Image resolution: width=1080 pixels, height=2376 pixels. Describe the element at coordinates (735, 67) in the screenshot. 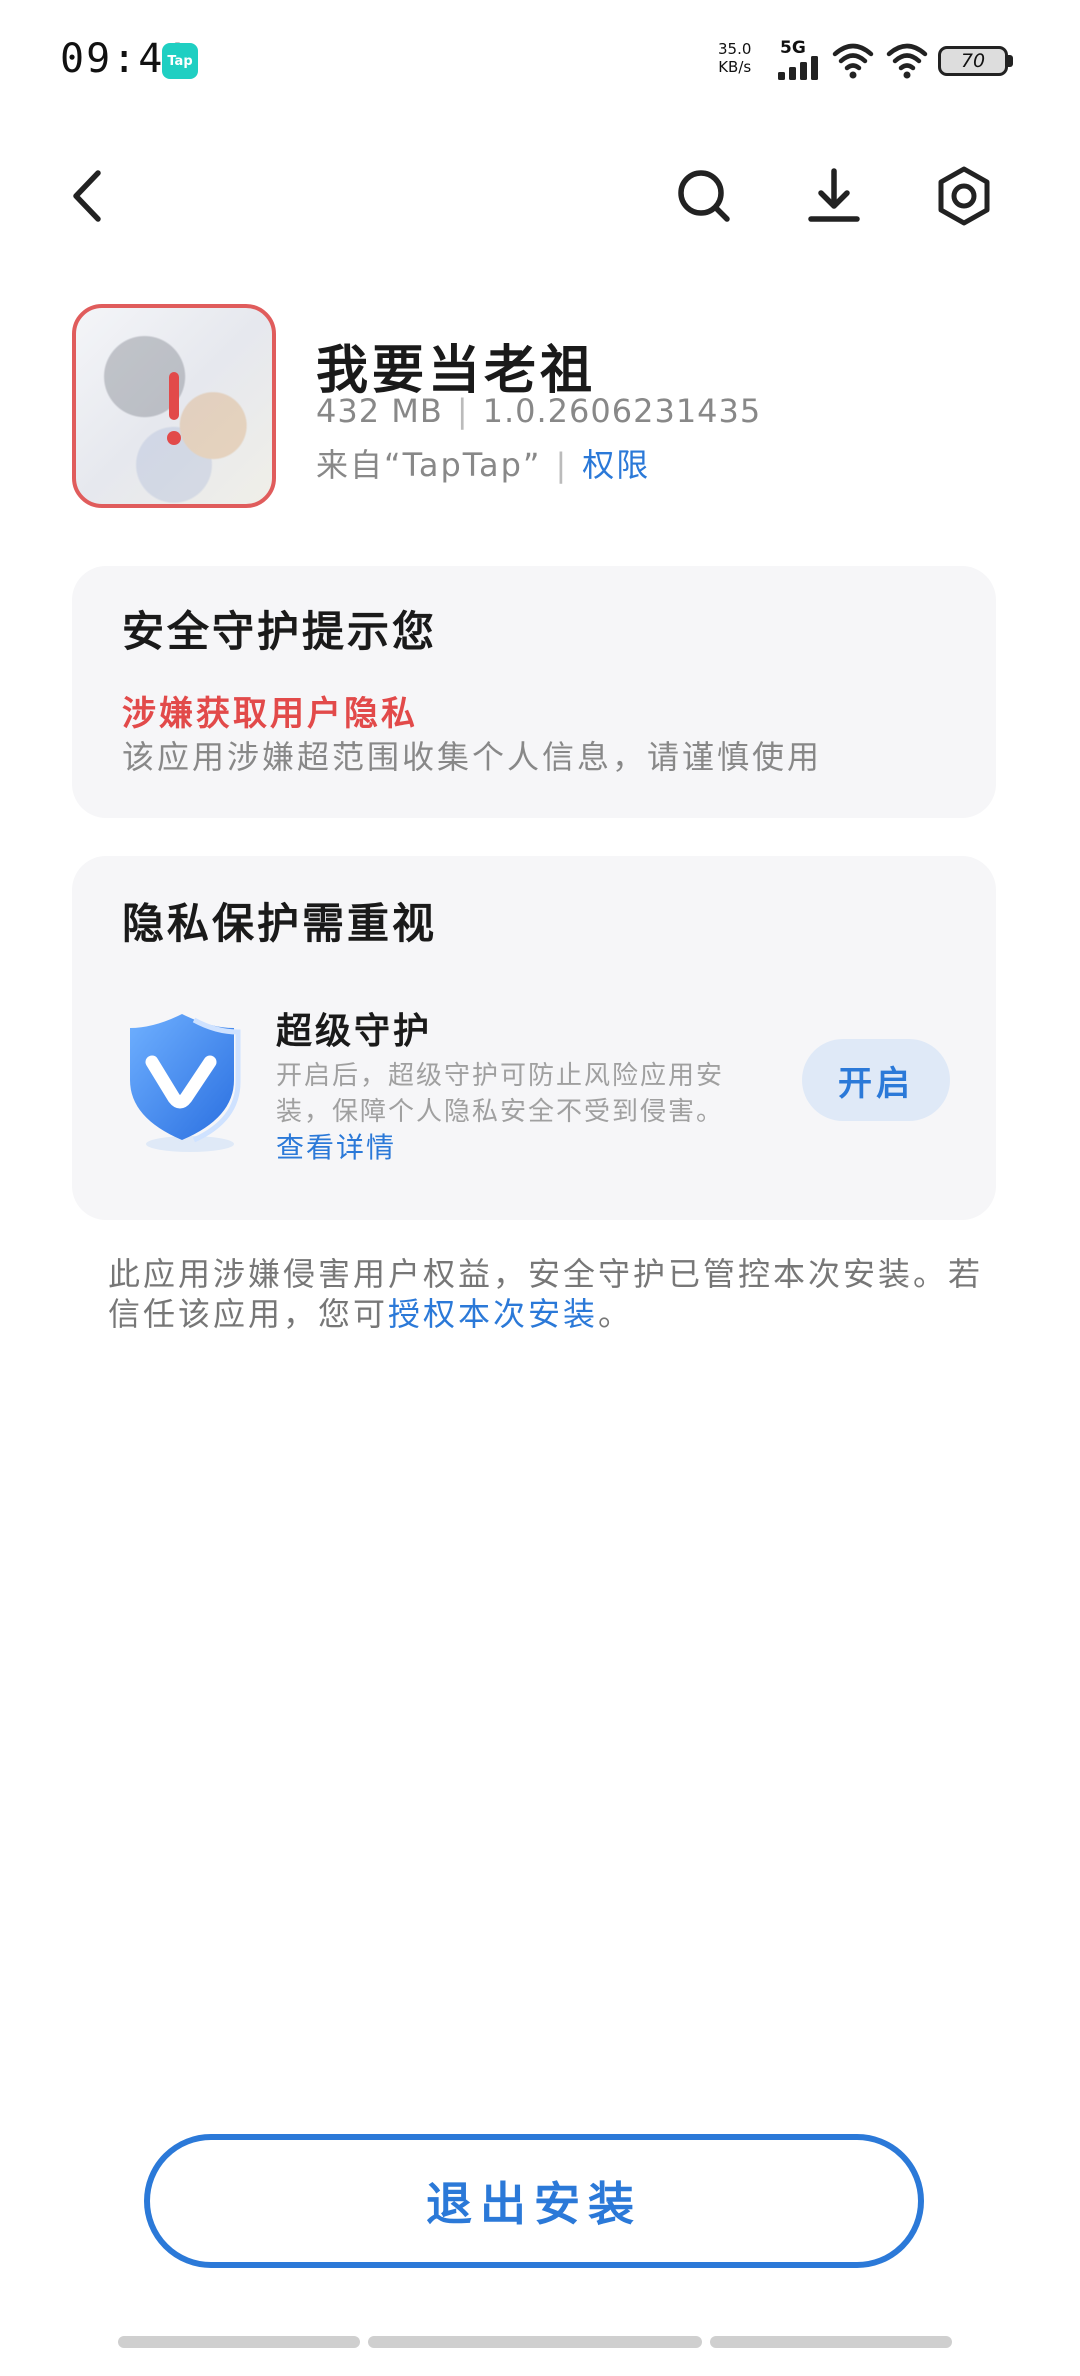

I see `network-speed-unit: KB/s` at that location.